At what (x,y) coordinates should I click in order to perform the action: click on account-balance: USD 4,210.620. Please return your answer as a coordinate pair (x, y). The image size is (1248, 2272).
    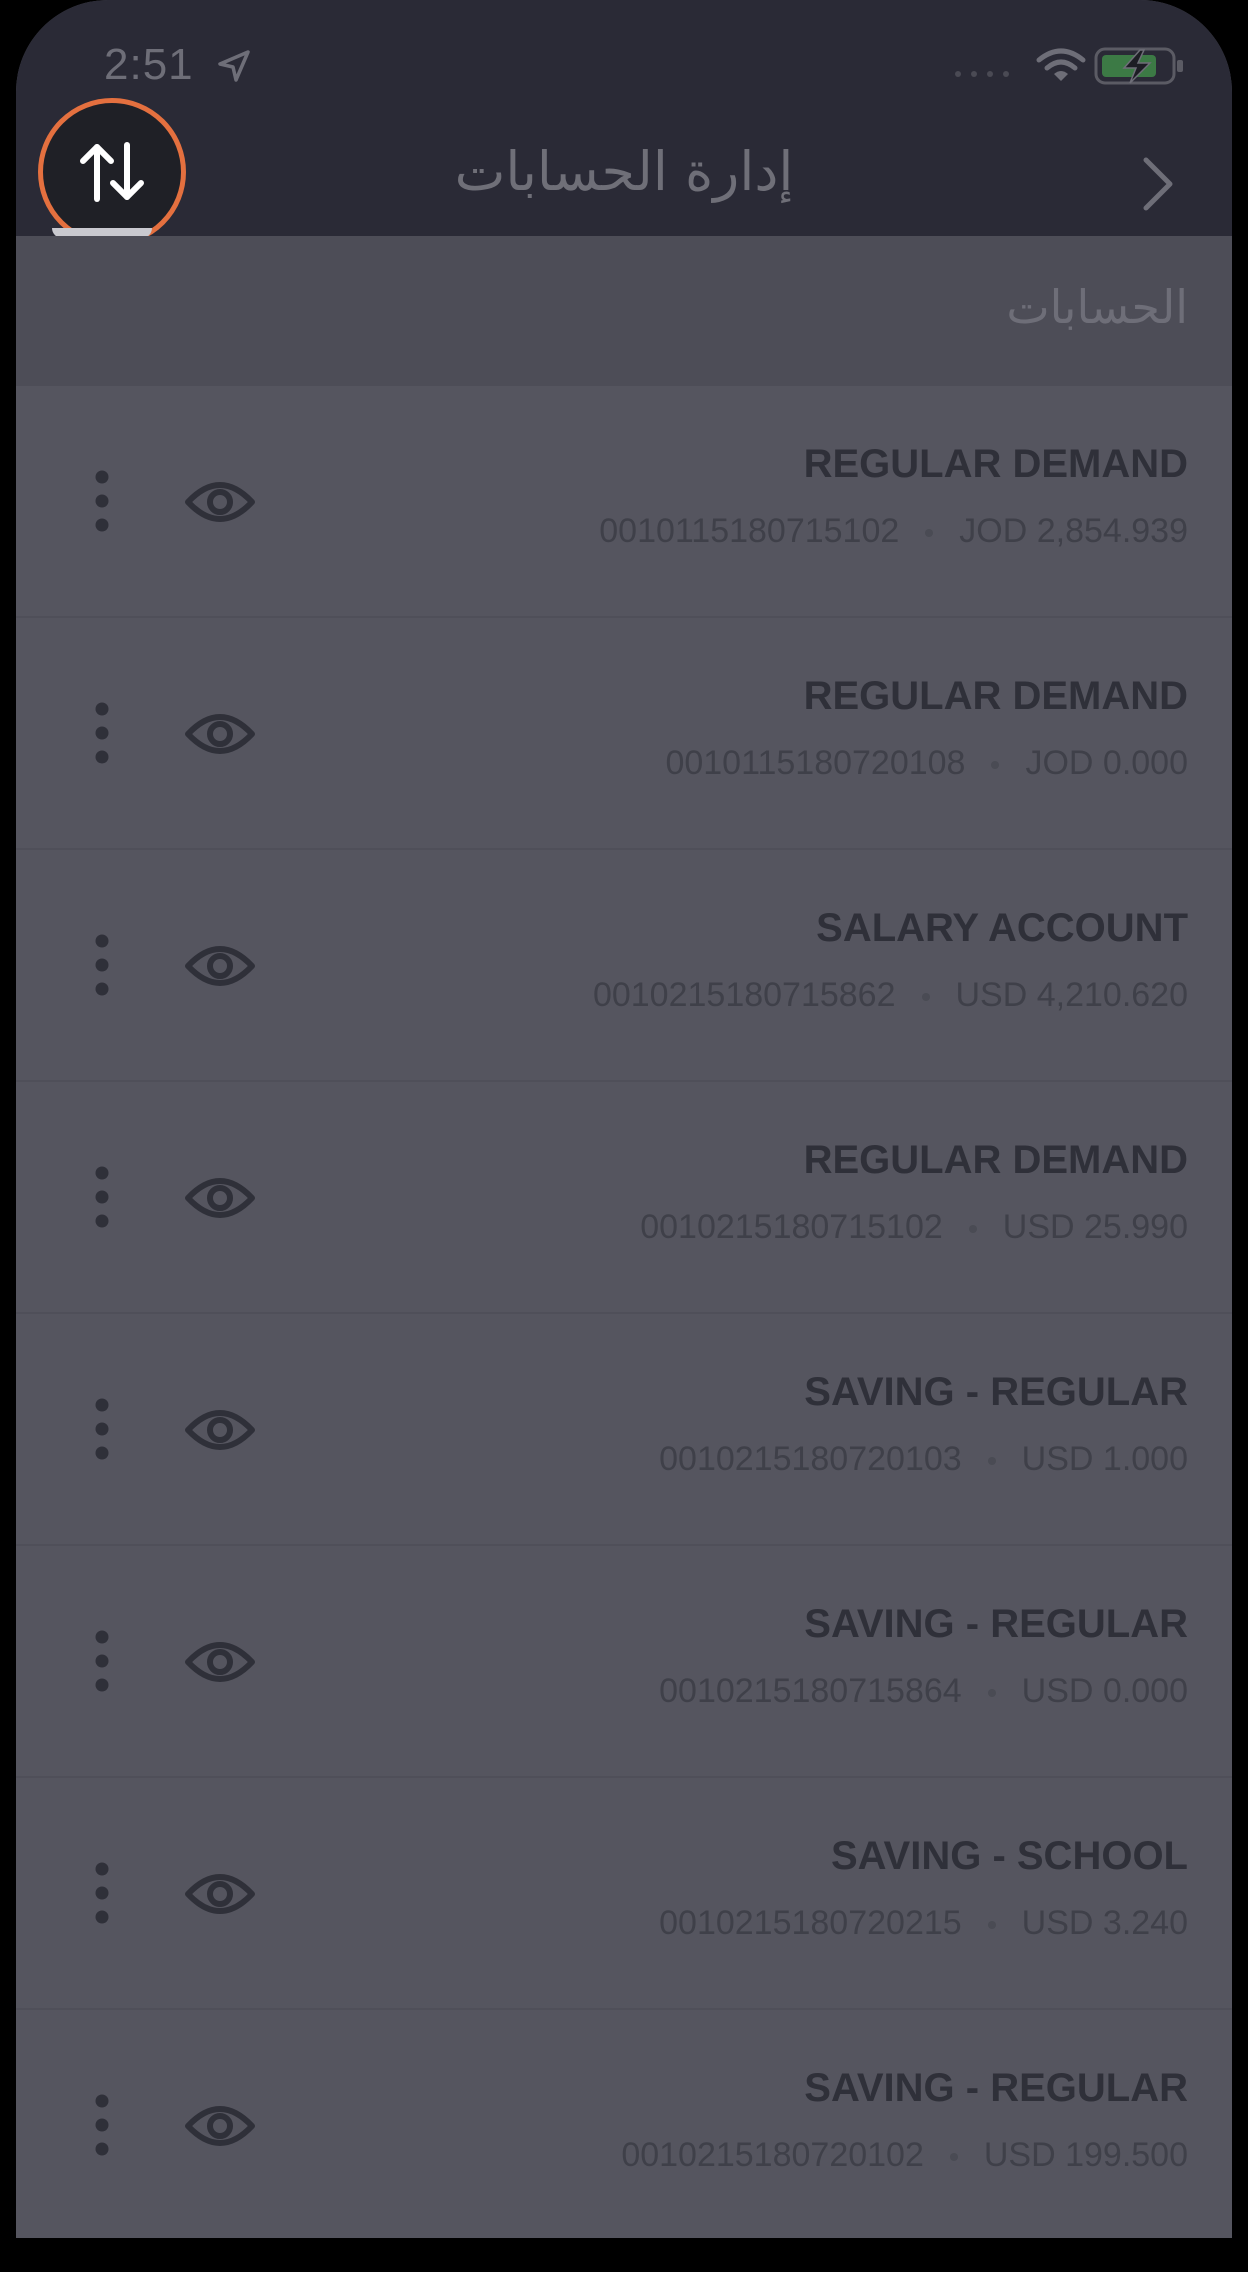
    Looking at the image, I should click on (1072, 995).